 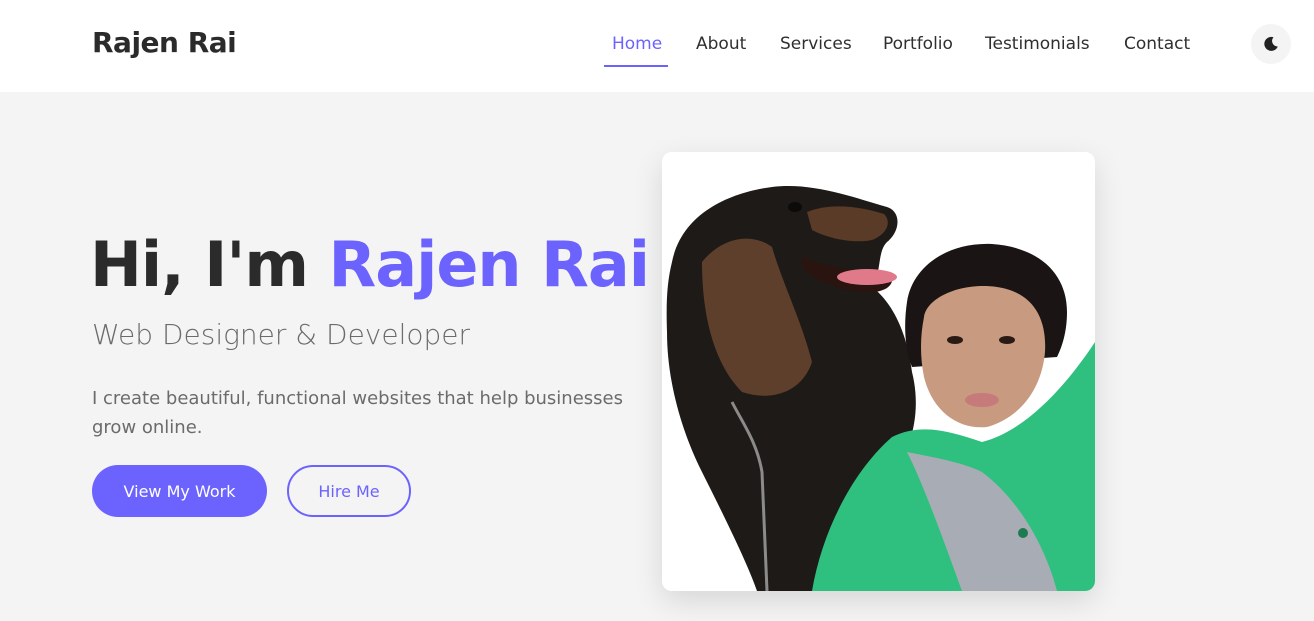 I want to click on nav-home: Home, so click(x=637, y=44).